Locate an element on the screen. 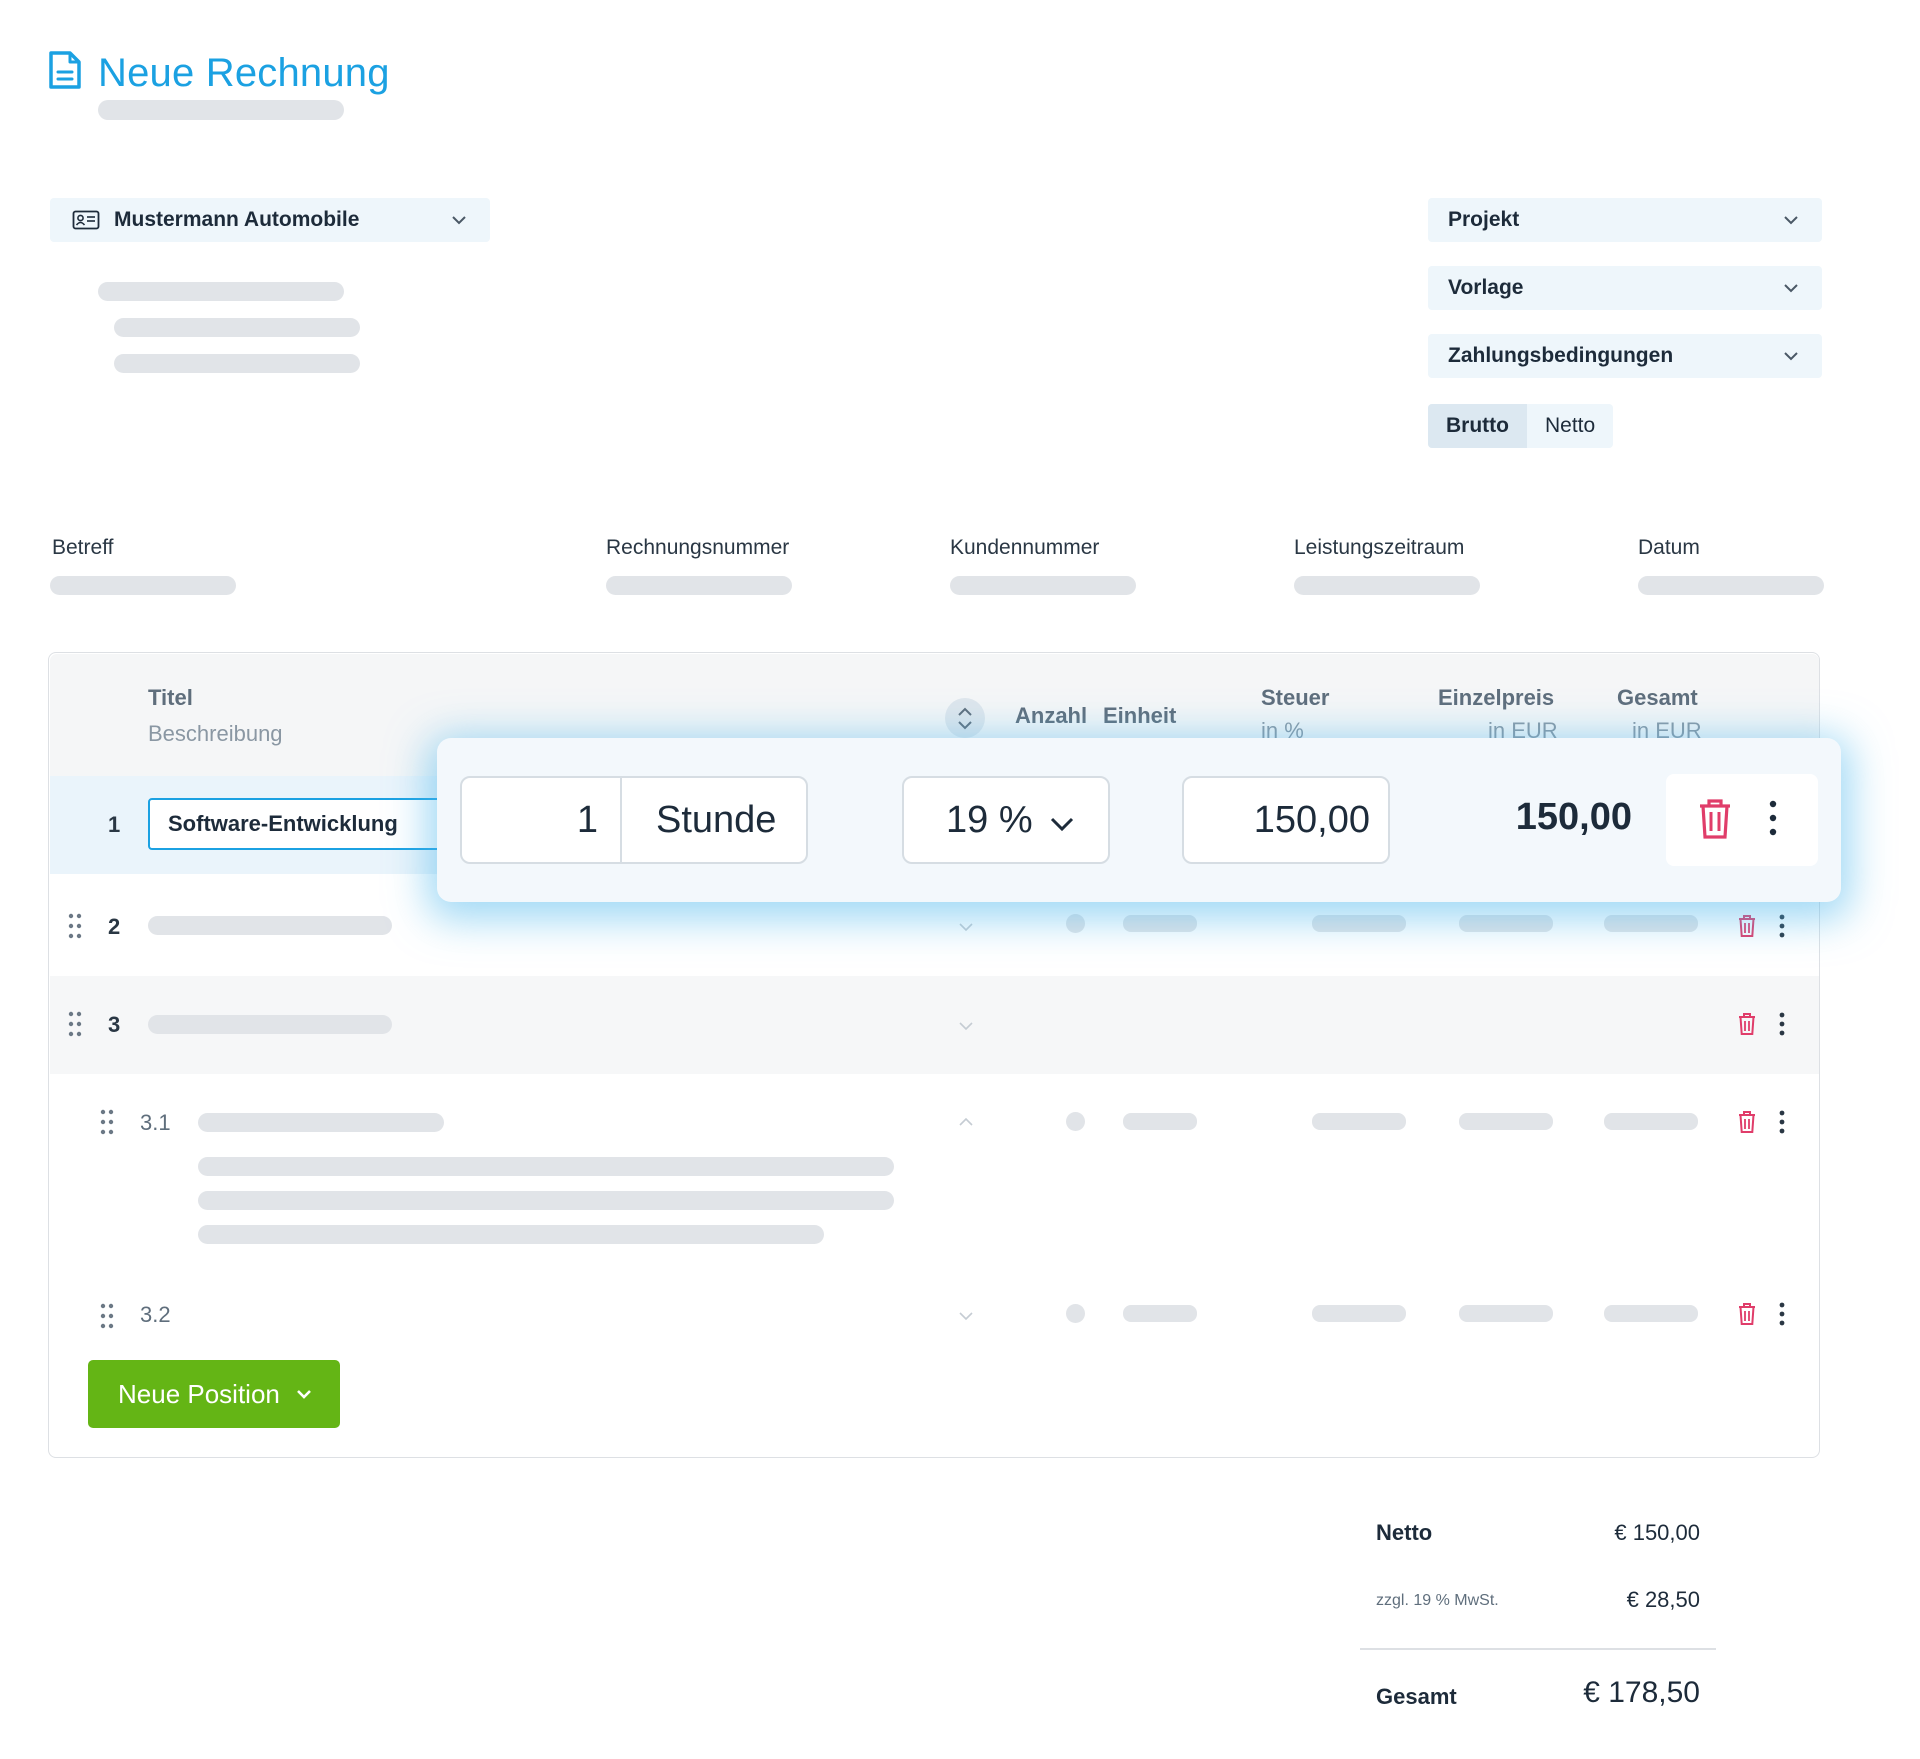 Image resolution: width=1920 pixels, height=1759 pixels. subtitle-placeholder is located at coordinates (221, 110).